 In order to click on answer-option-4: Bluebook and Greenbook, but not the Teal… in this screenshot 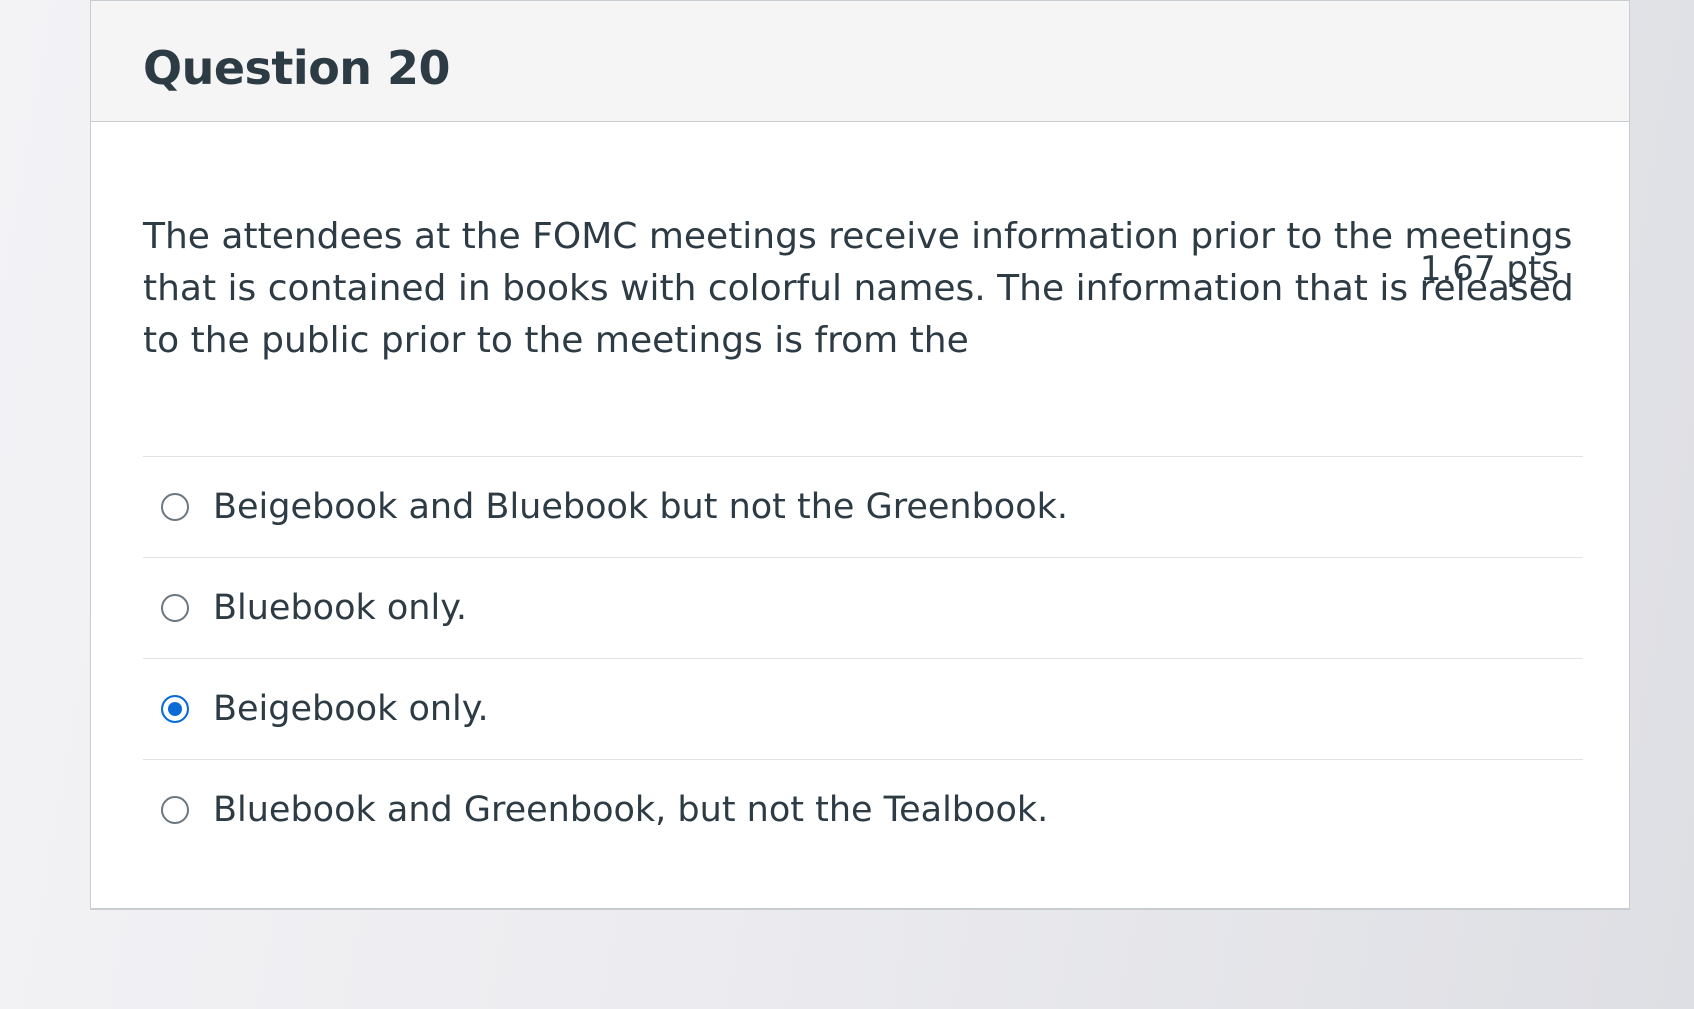, I will do `click(863, 809)`.